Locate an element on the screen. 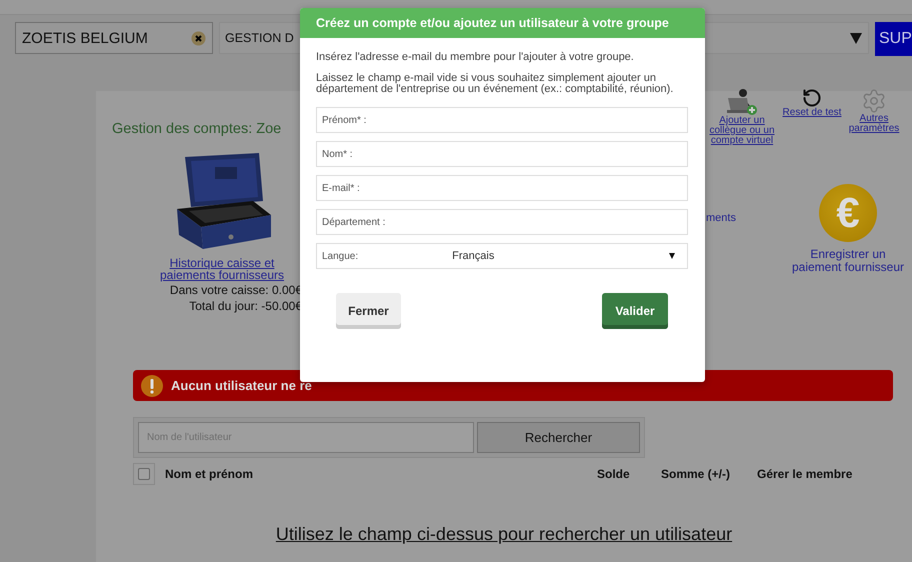  reset-link: Reset de test is located at coordinates (812, 103).